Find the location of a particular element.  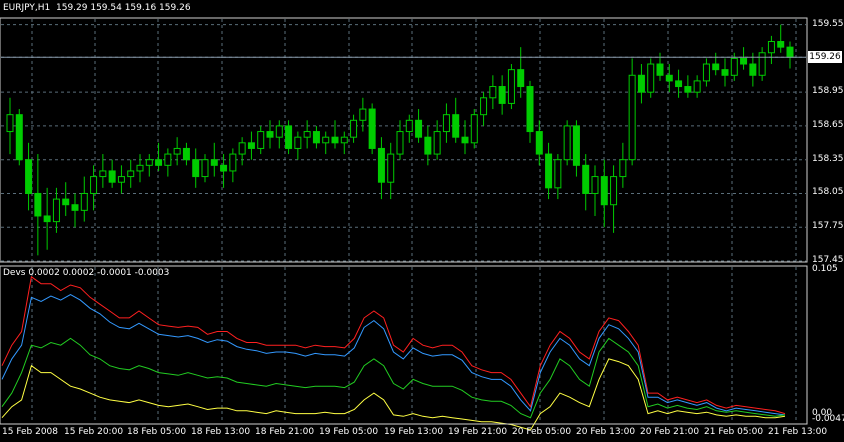

time-tick-label: 19 Feb 05:00 is located at coordinates (349, 432).